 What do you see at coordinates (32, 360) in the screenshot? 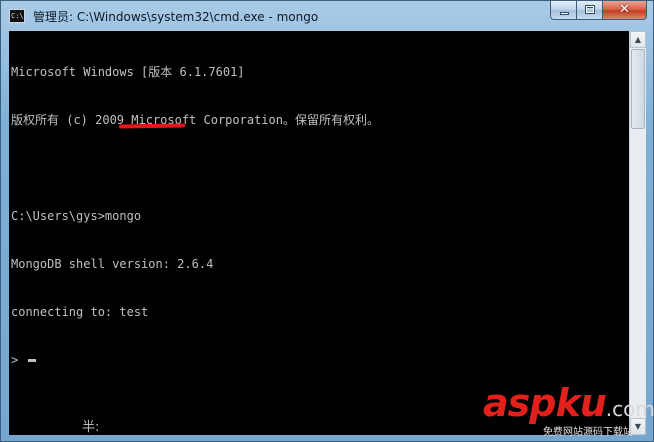
I see `text-cursor` at bounding box center [32, 360].